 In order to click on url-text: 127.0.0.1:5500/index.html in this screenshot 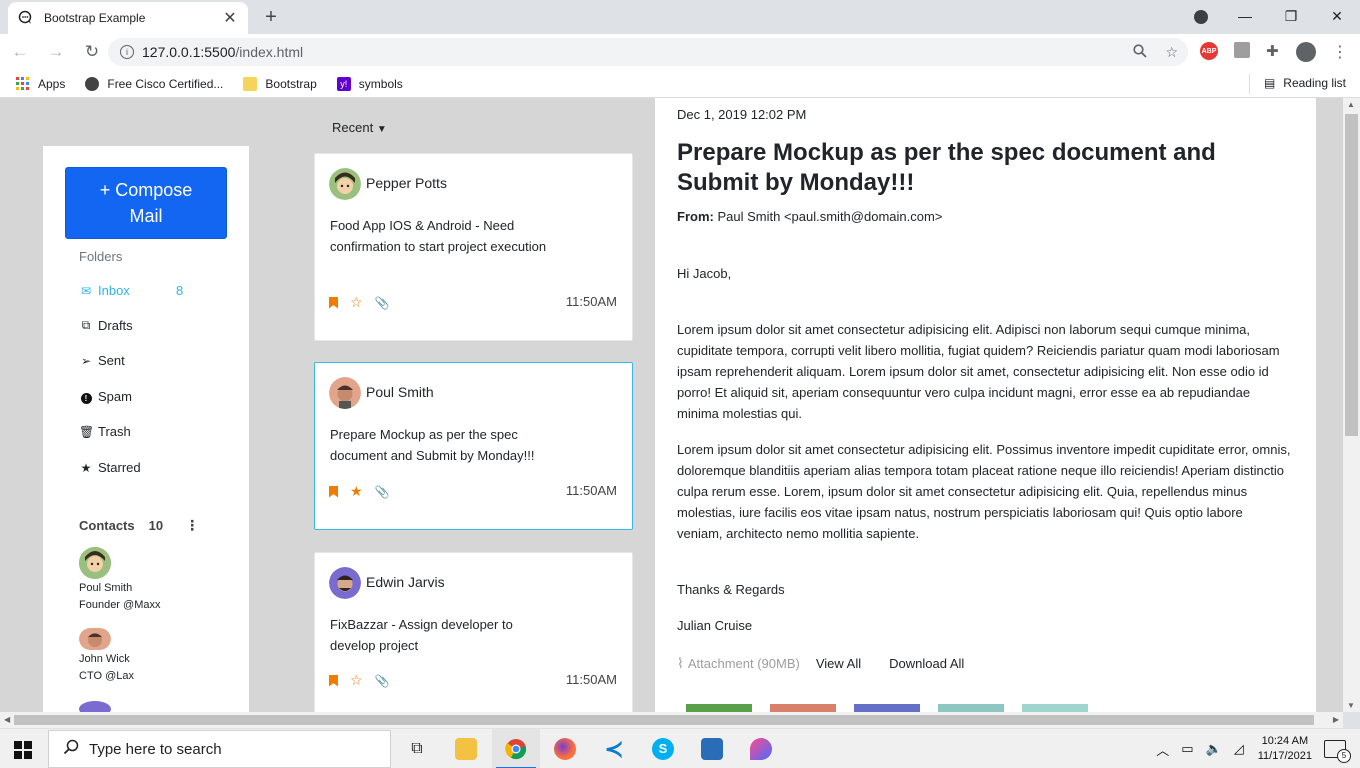, I will do `click(637, 52)`.